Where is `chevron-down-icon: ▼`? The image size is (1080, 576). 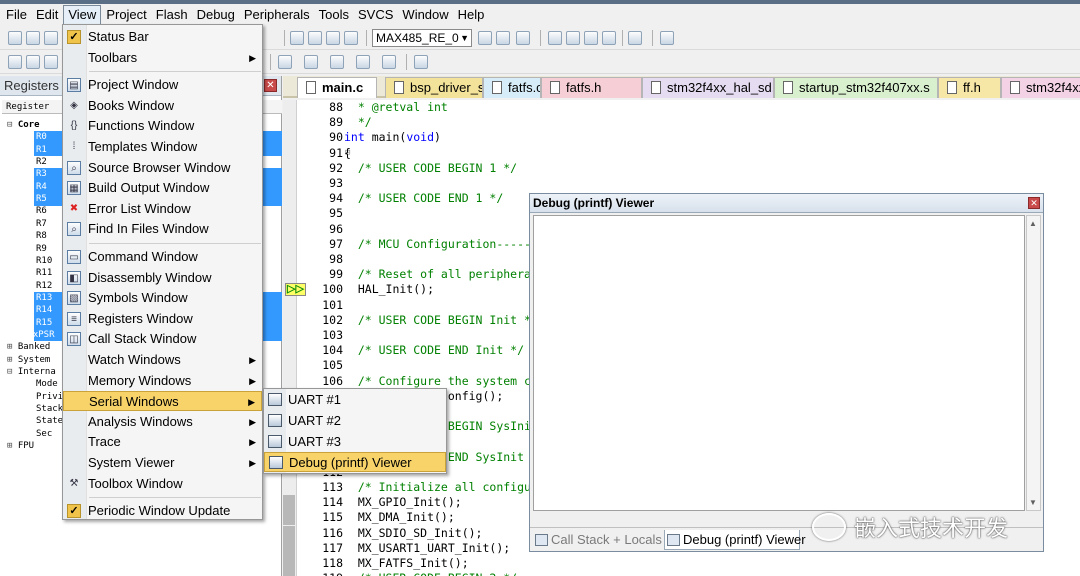 chevron-down-icon: ▼ is located at coordinates (464, 38).